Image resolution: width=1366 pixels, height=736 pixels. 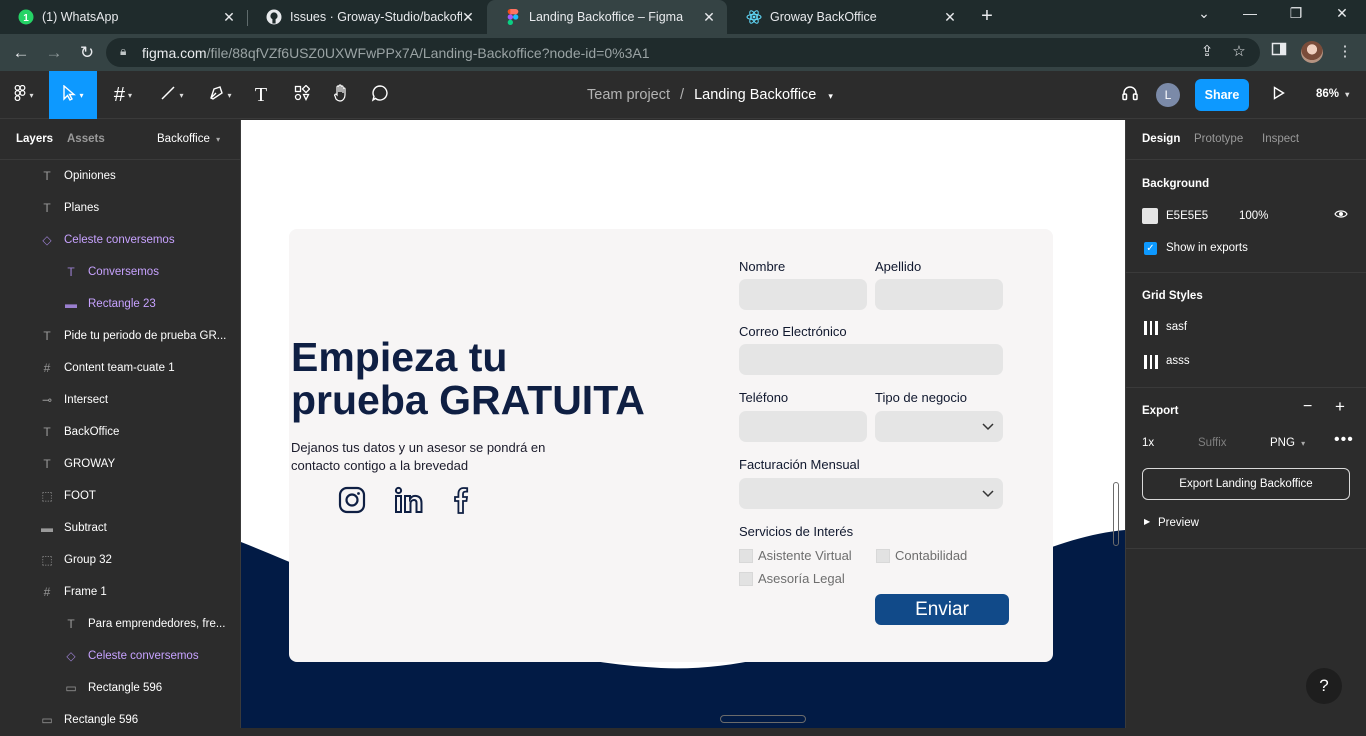 What do you see at coordinates (120, 400) in the screenshot?
I see `layer-item: ⊸ Intersect` at bounding box center [120, 400].